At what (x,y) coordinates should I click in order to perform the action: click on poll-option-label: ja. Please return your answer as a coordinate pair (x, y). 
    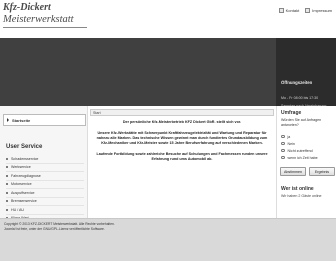
    Looking at the image, I should click on (289, 136).